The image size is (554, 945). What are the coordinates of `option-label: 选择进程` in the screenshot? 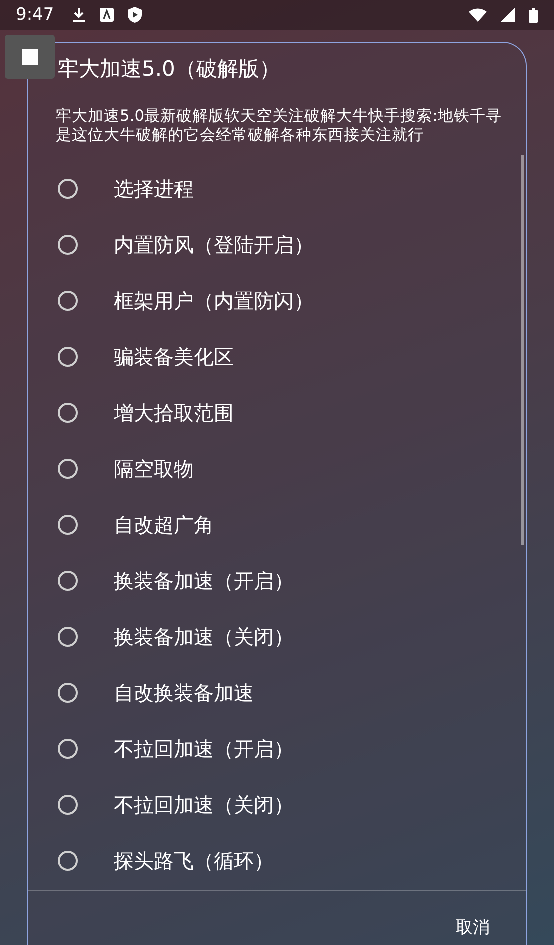 It's located at (154, 189).